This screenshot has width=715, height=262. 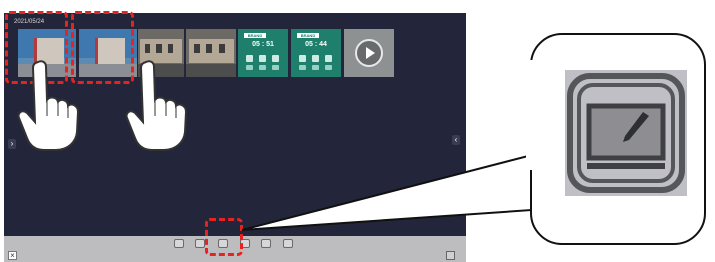 I want to click on previous-page-arrow: ›, so click(x=12, y=144).